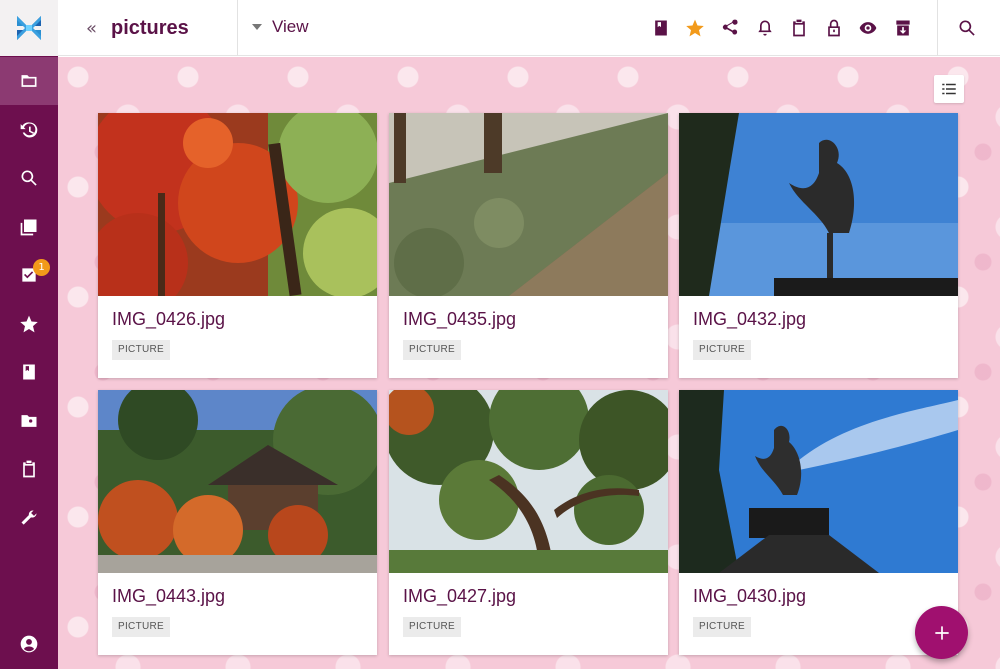  I want to click on file-card: IMG_0443.jpg PICTURE, so click(237, 522).